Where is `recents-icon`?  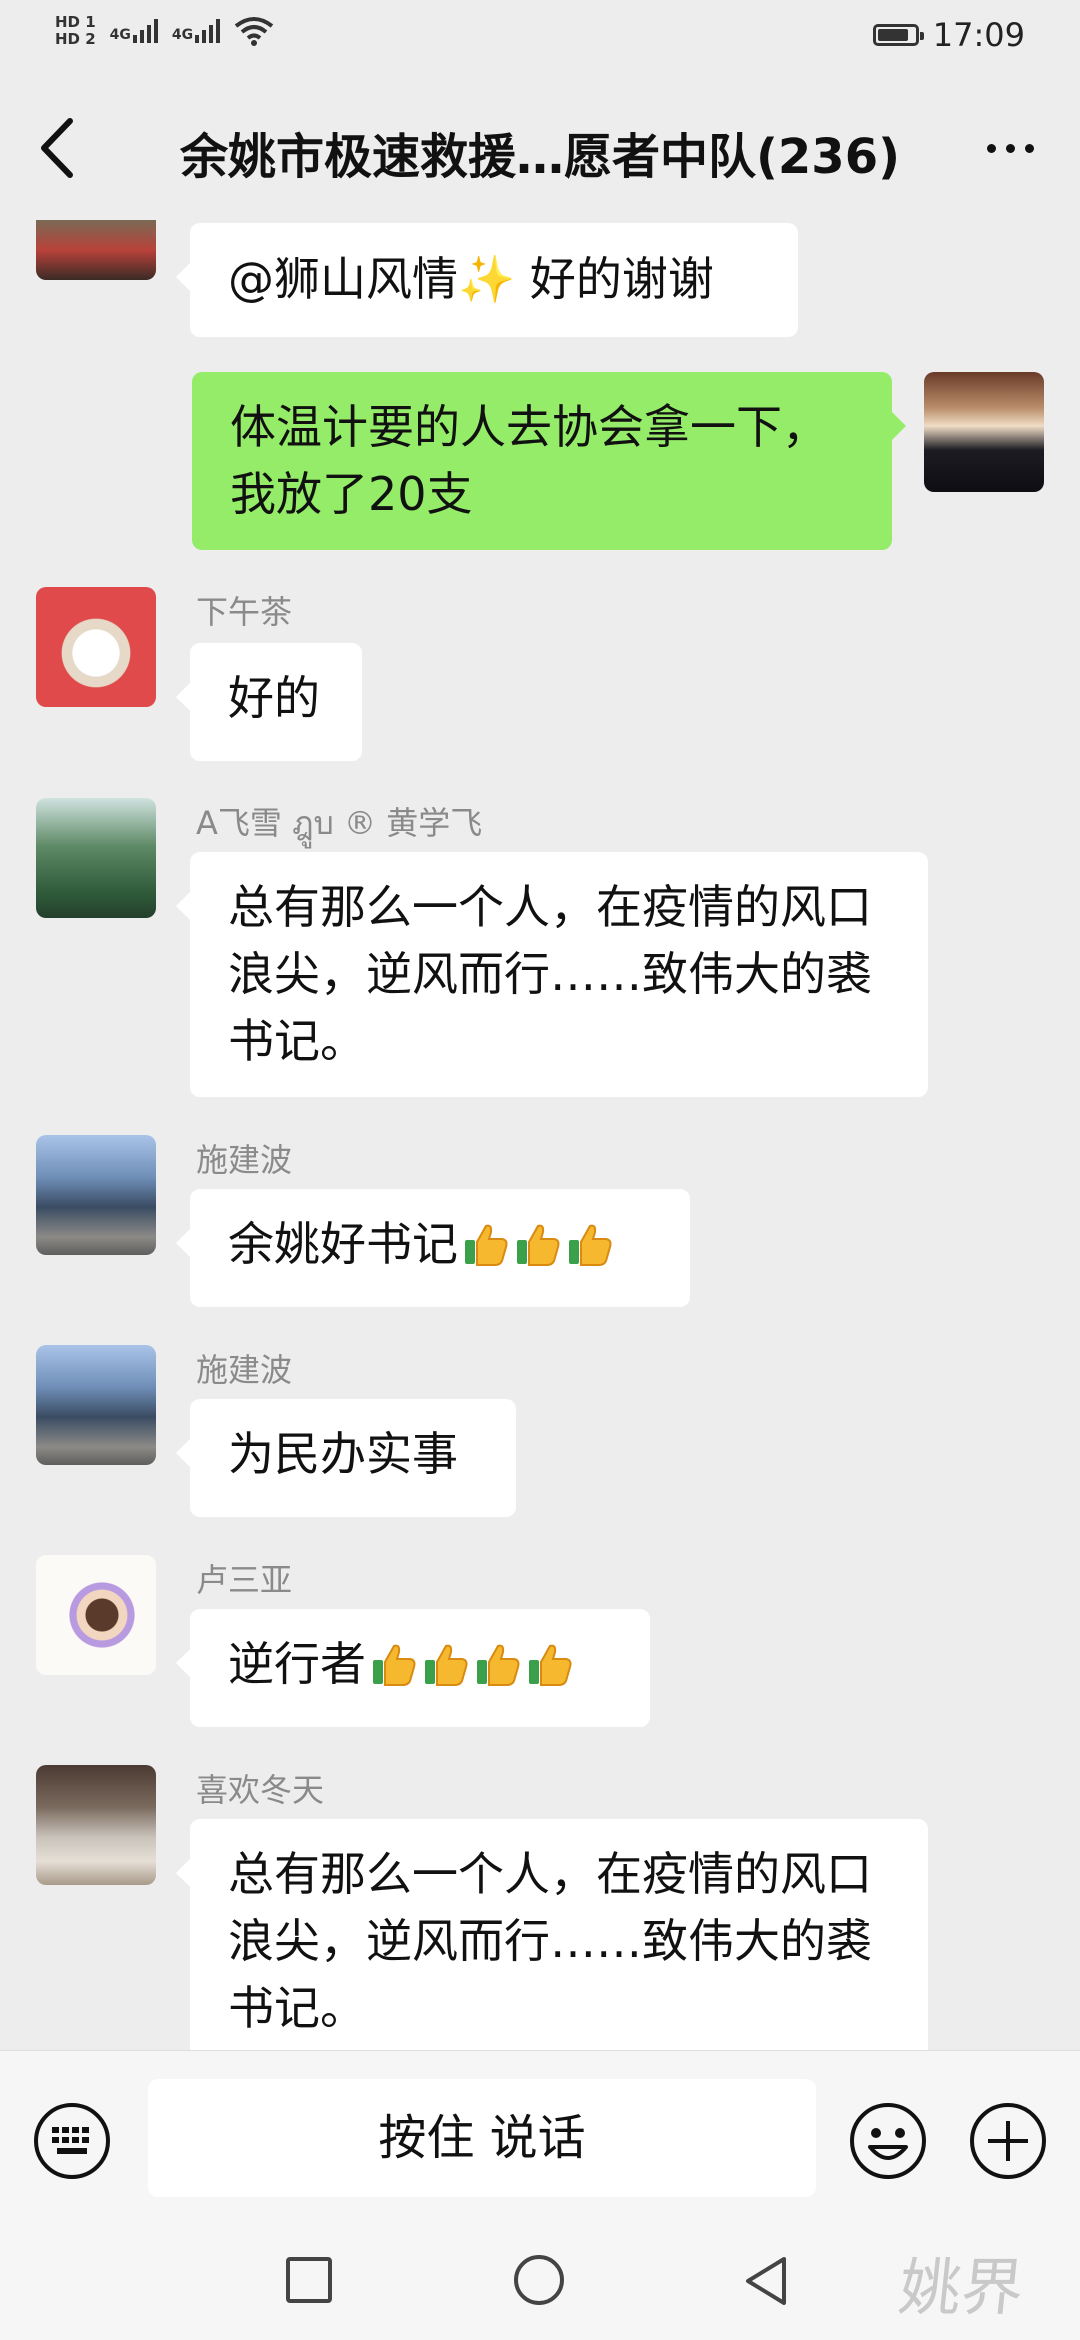
recents-icon is located at coordinates (309, 2280).